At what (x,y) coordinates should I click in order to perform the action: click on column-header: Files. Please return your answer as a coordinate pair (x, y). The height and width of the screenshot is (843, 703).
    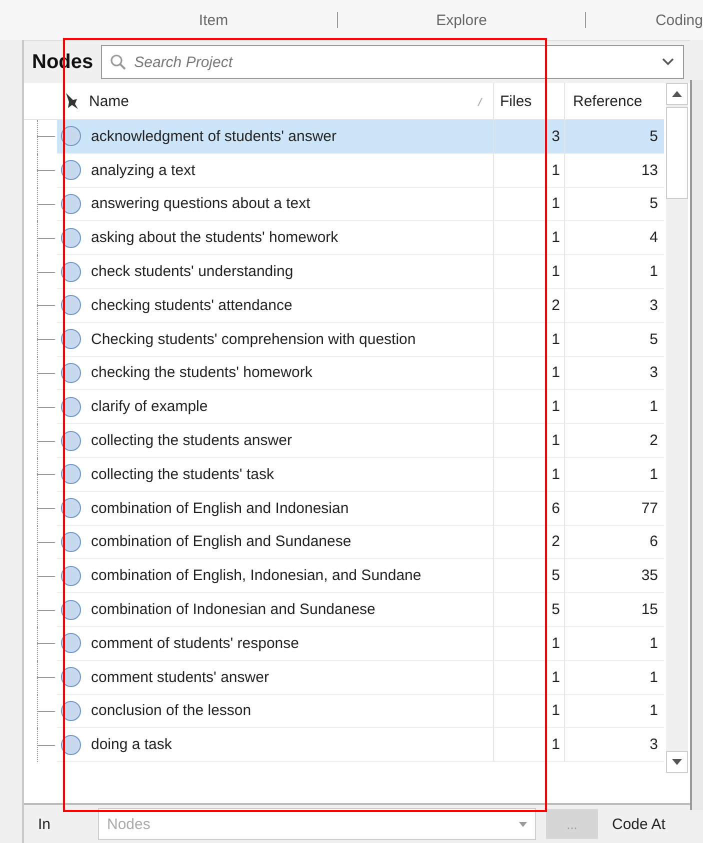
    Looking at the image, I should click on (529, 101).